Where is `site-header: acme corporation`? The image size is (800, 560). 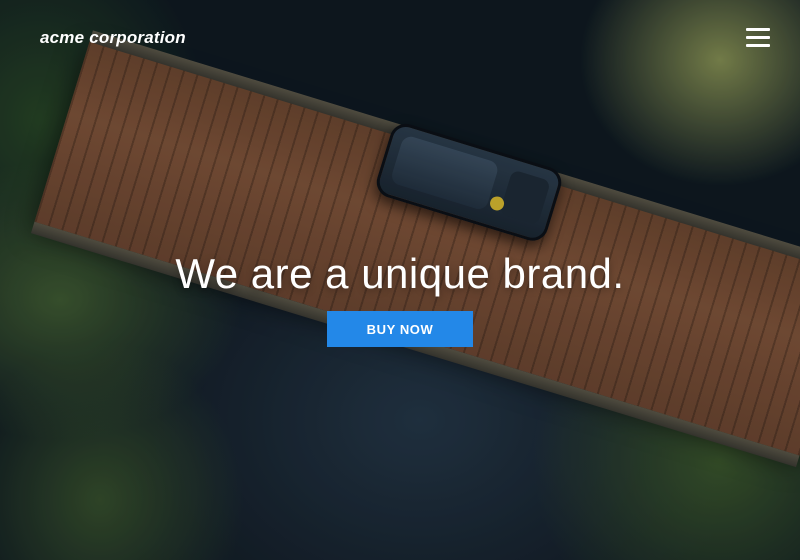 site-header: acme corporation is located at coordinates (400, 38).